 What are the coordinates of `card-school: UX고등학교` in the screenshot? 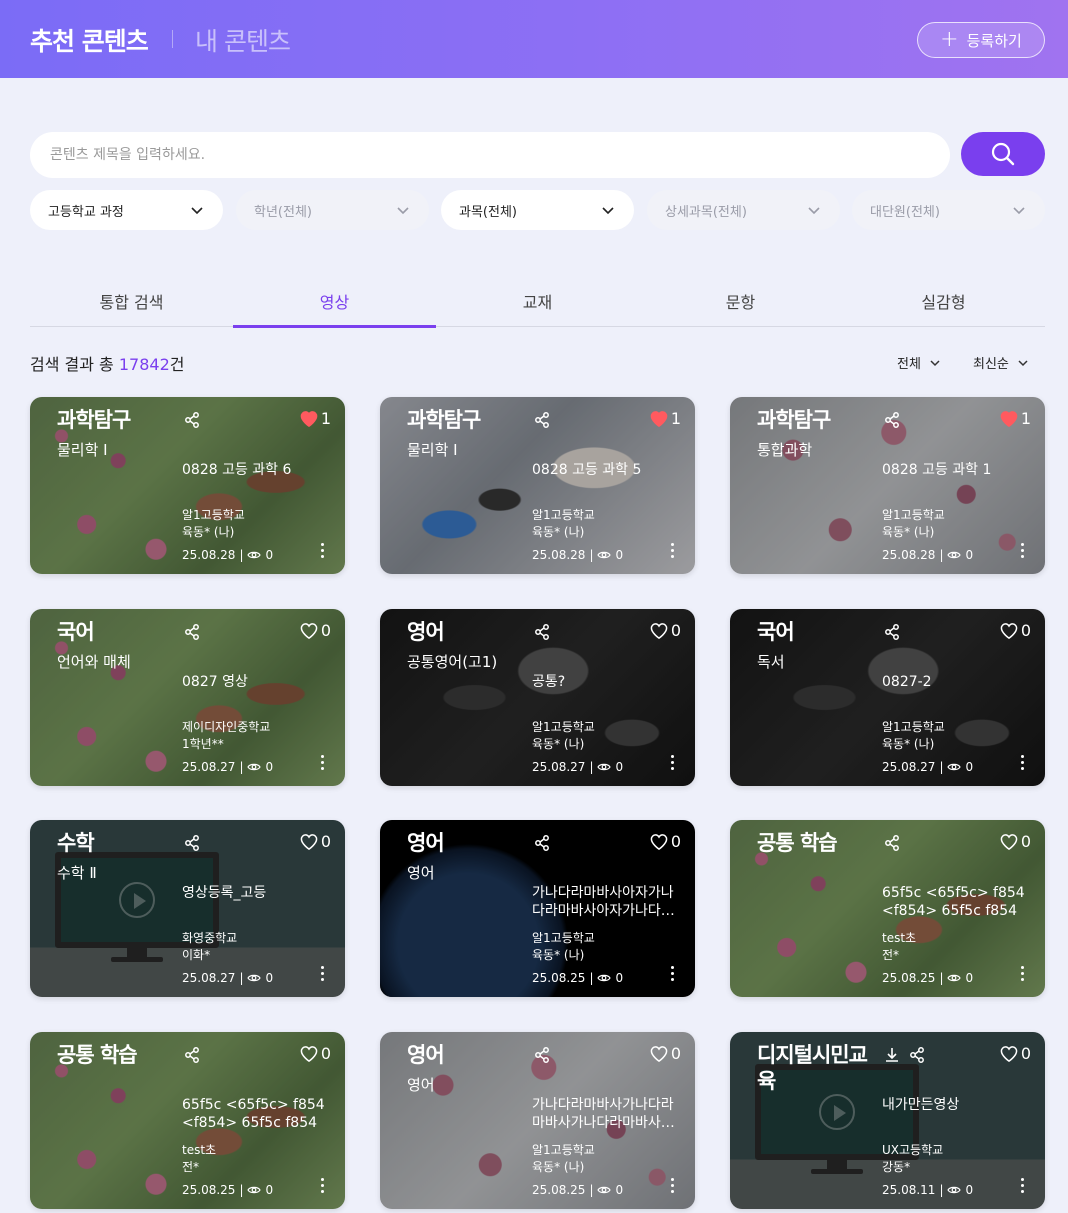 It's located at (913, 1150).